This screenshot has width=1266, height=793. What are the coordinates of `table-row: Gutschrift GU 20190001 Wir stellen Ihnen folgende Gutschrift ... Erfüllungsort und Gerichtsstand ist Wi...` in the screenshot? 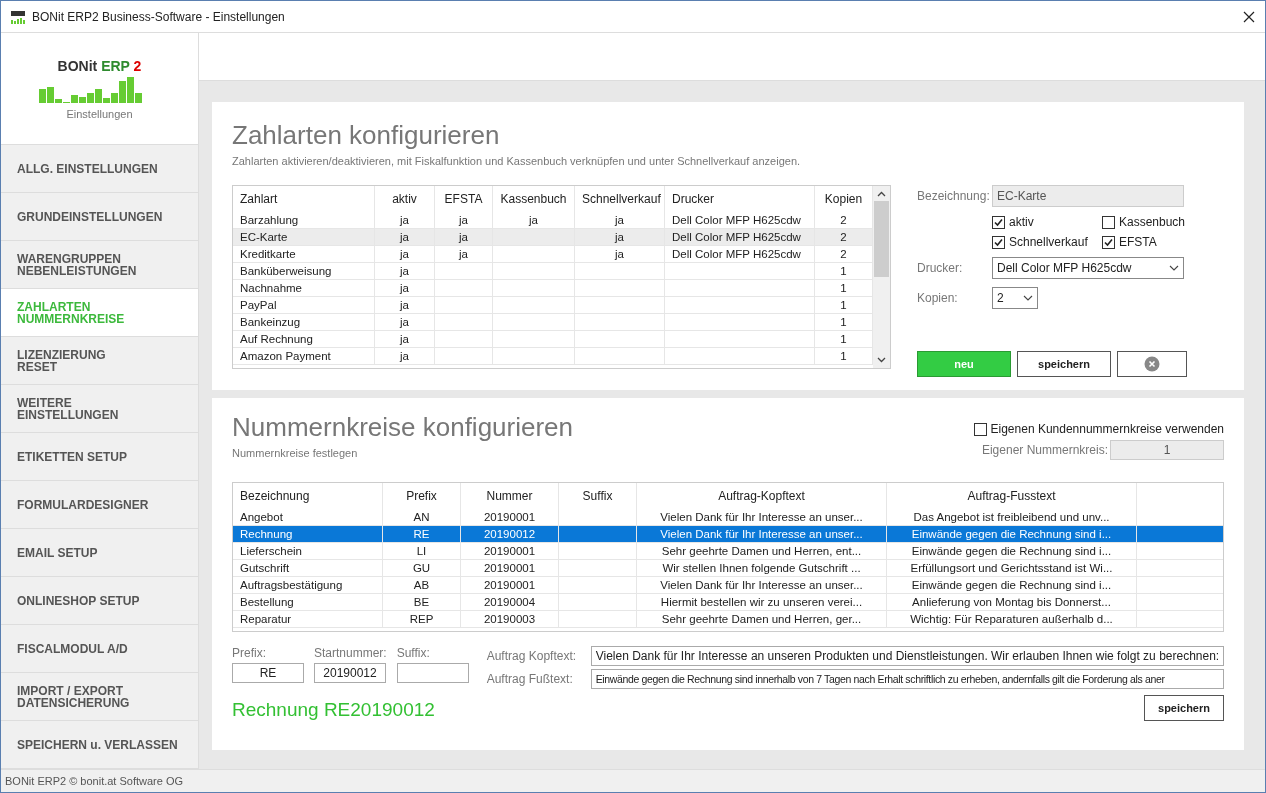 It's located at (728, 568).